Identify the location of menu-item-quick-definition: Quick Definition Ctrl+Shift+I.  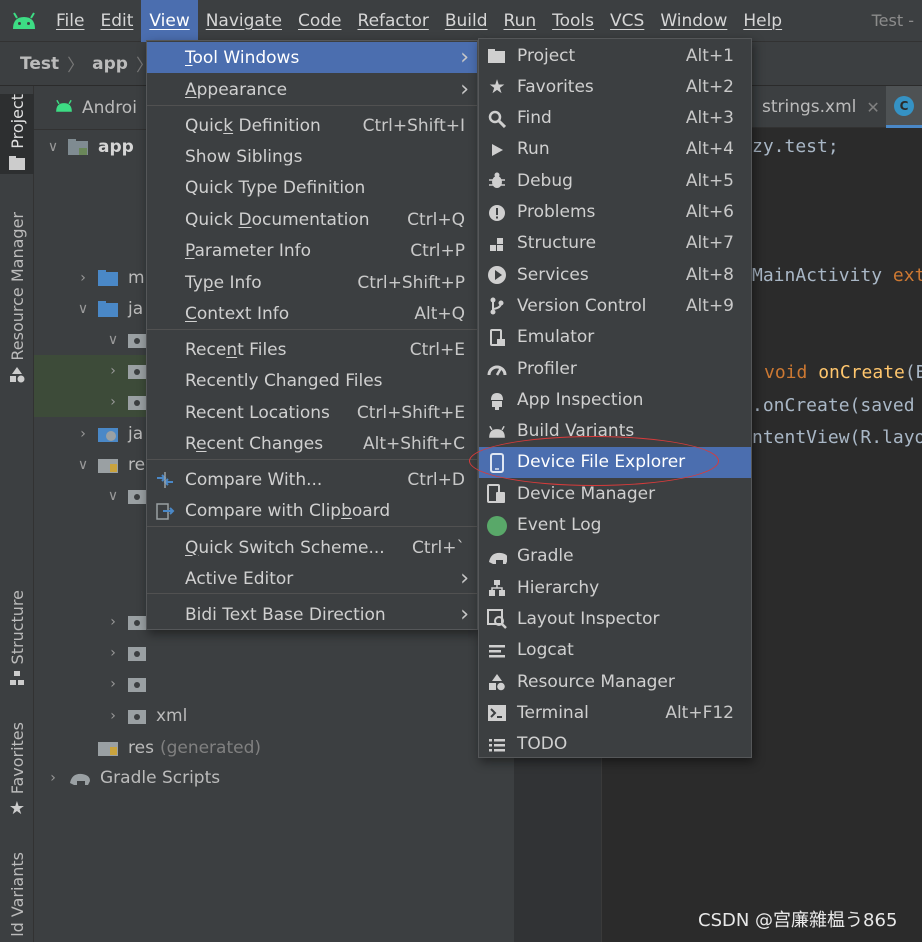
(312, 125).